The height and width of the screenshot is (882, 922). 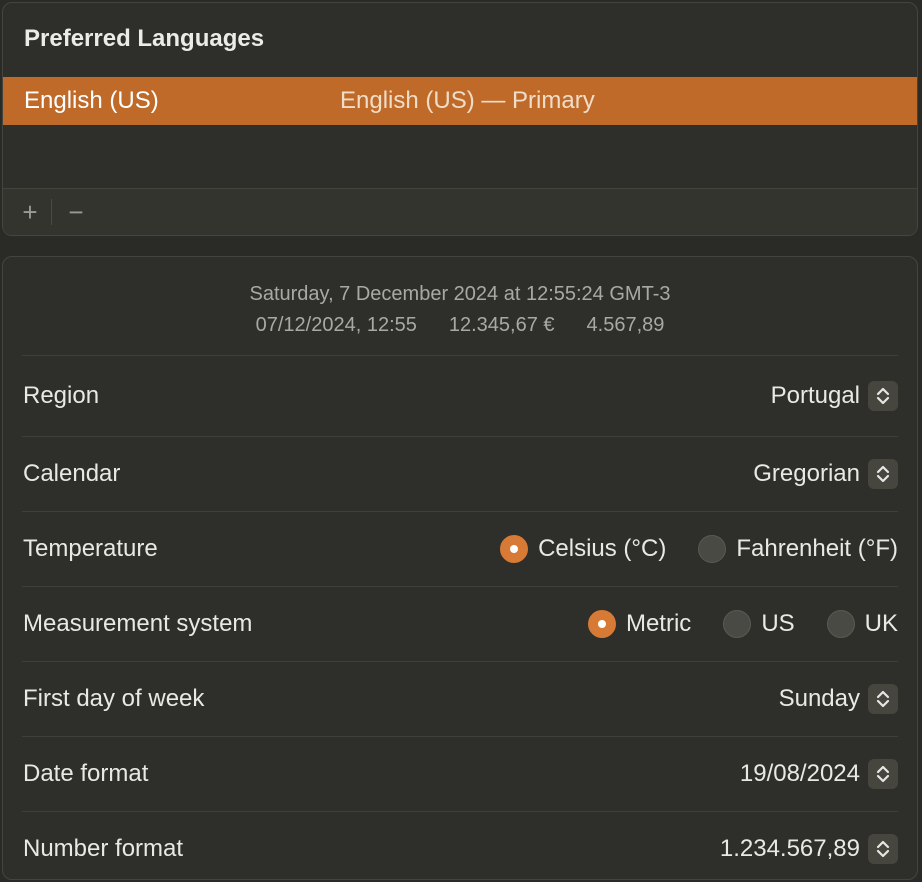 I want to click on number-format-popup: 1.234.567,89, so click(x=809, y=849).